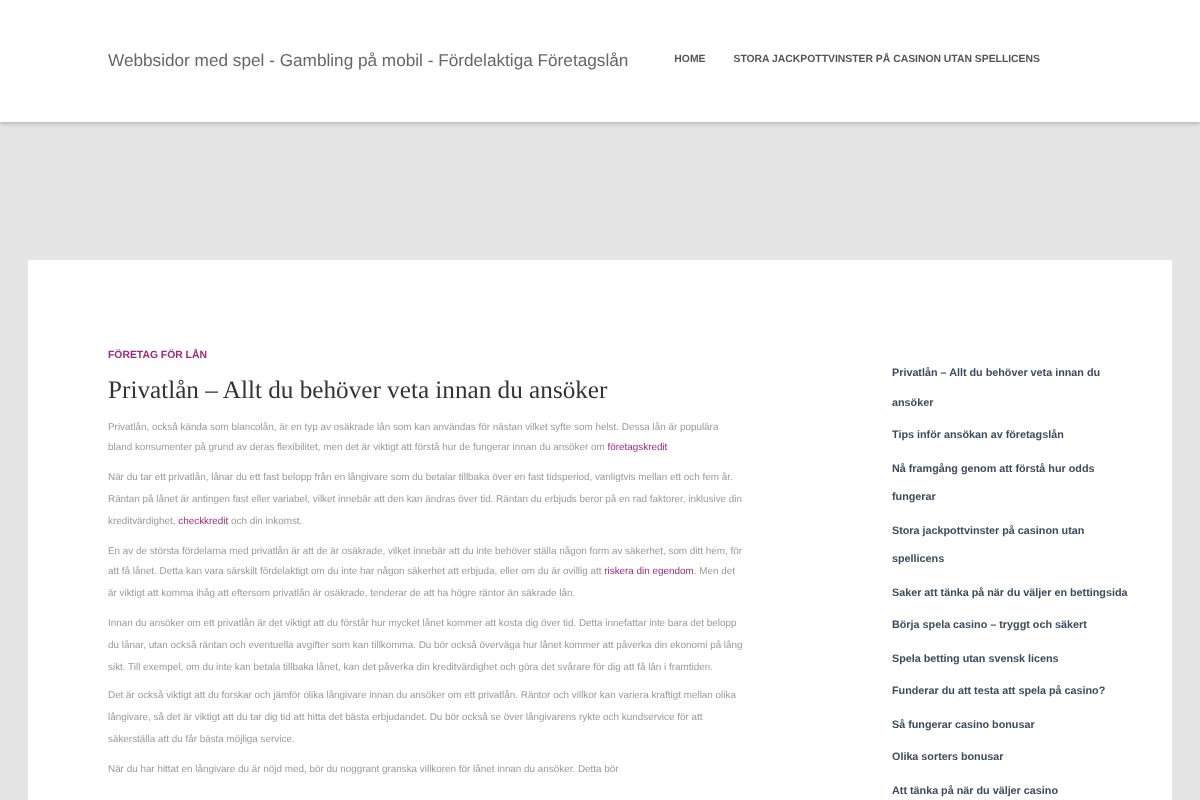 This screenshot has width=1200, height=800. What do you see at coordinates (359, 390) in the screenshot?
I see `article-title: Privatlån – Allt du behöver veta innan du ansöker` at bounding box center [359, 390].